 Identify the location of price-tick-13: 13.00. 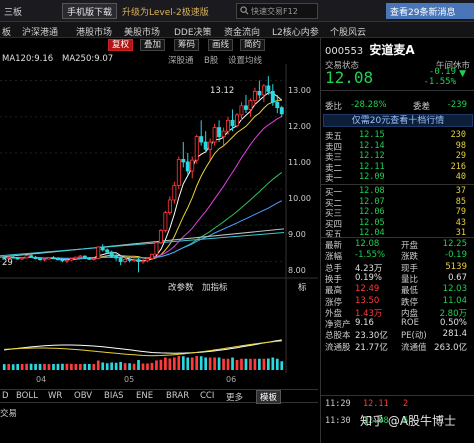
(299, 90).